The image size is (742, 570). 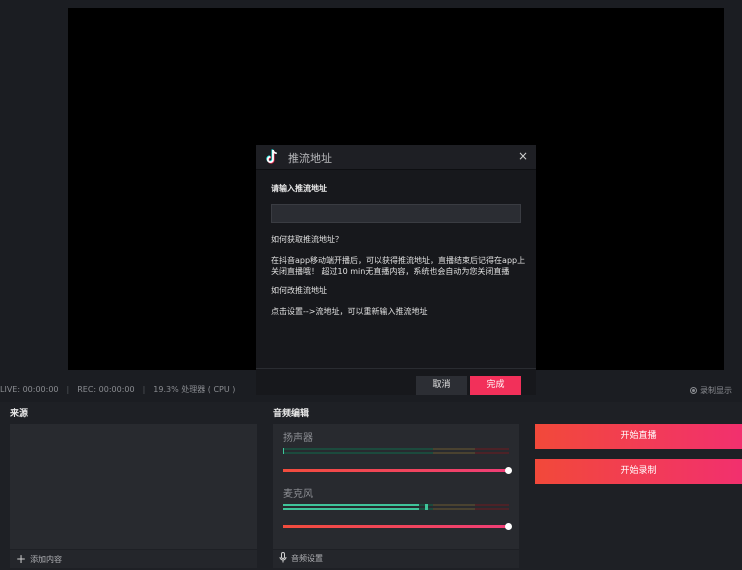 What do you see at coordinates (307, 558) in the screenshot?
I see `audio-settings-label: 音频设置` at bounding box center [307, 558].